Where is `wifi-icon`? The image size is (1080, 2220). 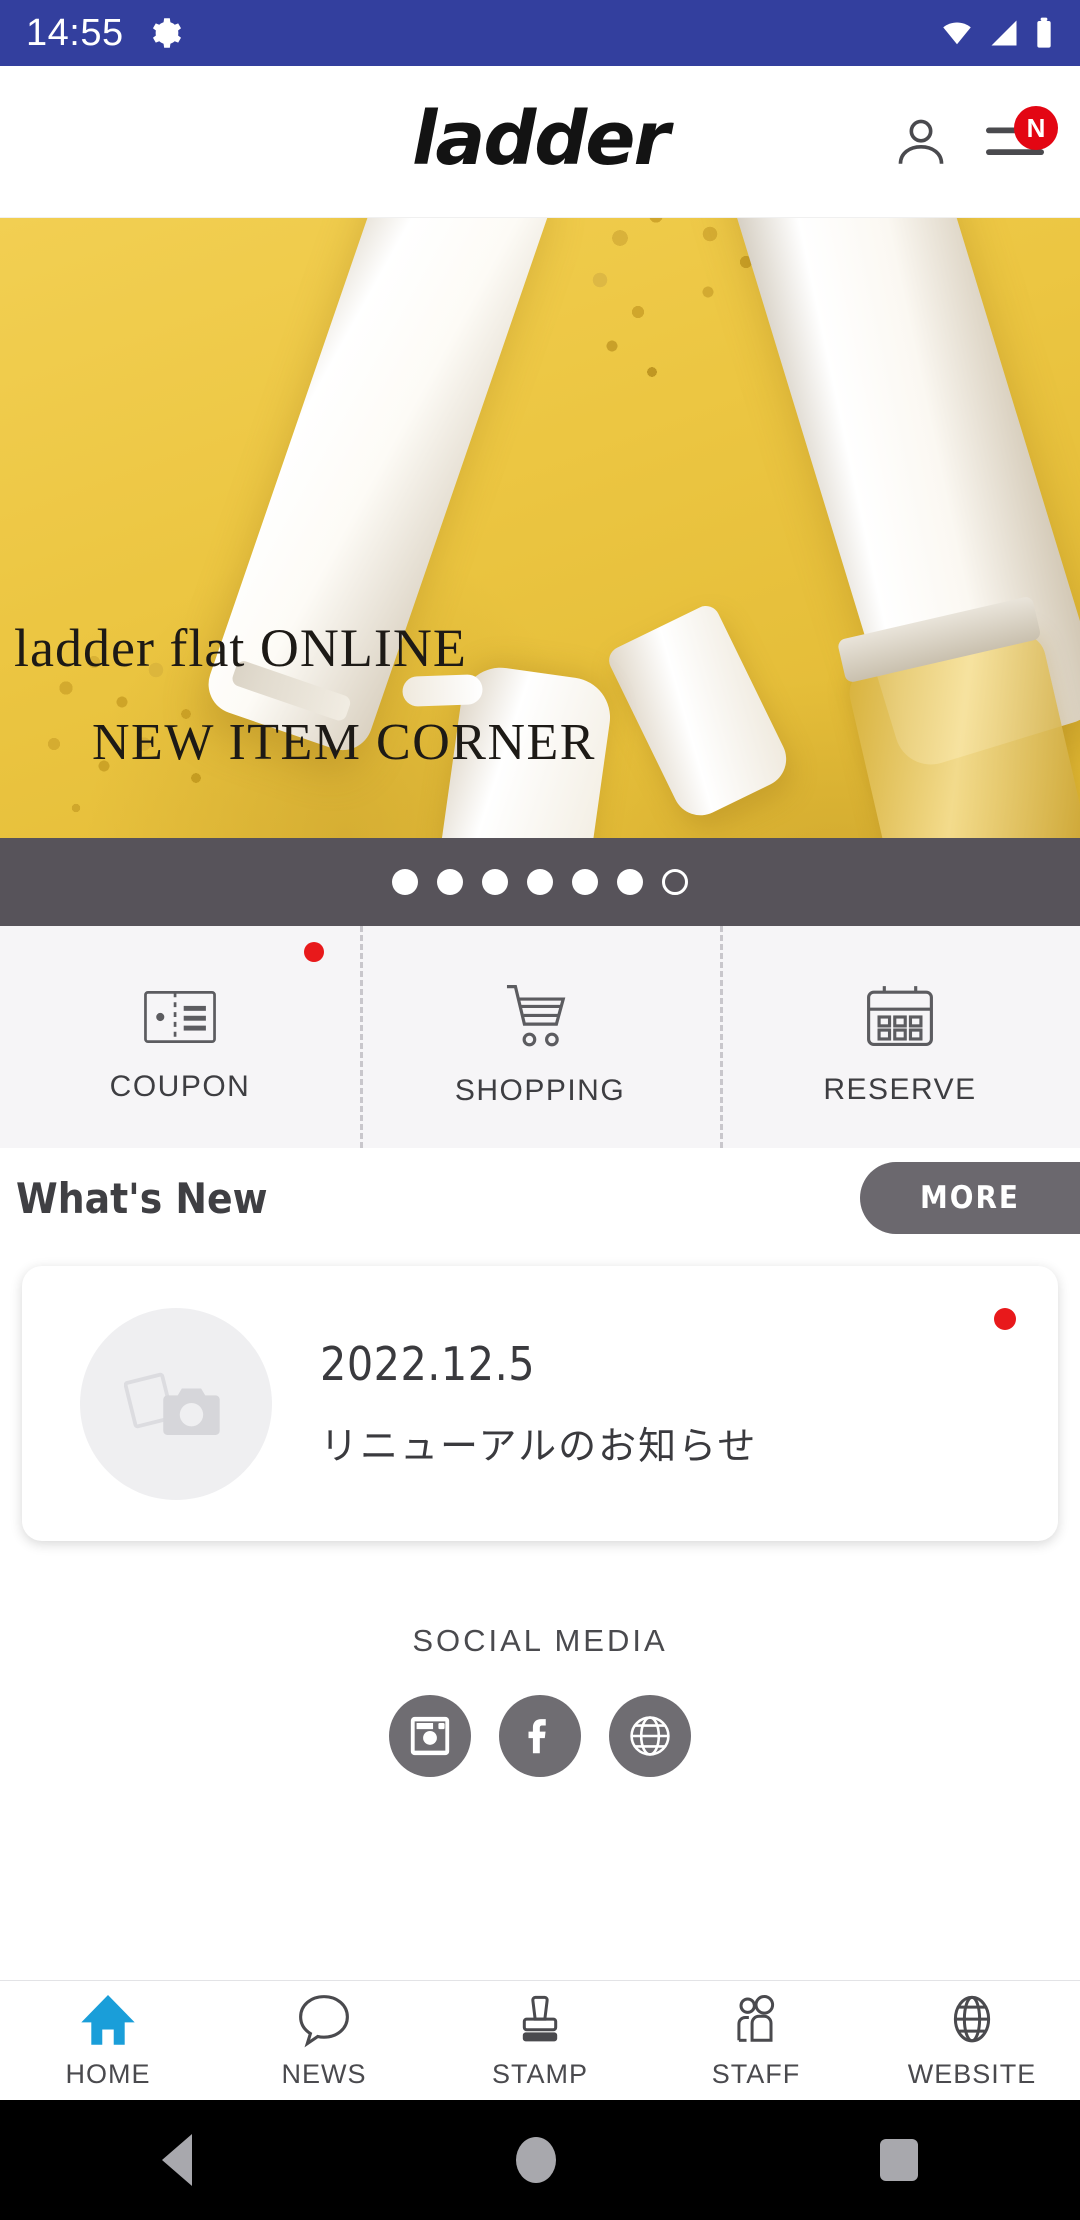 wifi-icon is located at coordinates (957, 33).